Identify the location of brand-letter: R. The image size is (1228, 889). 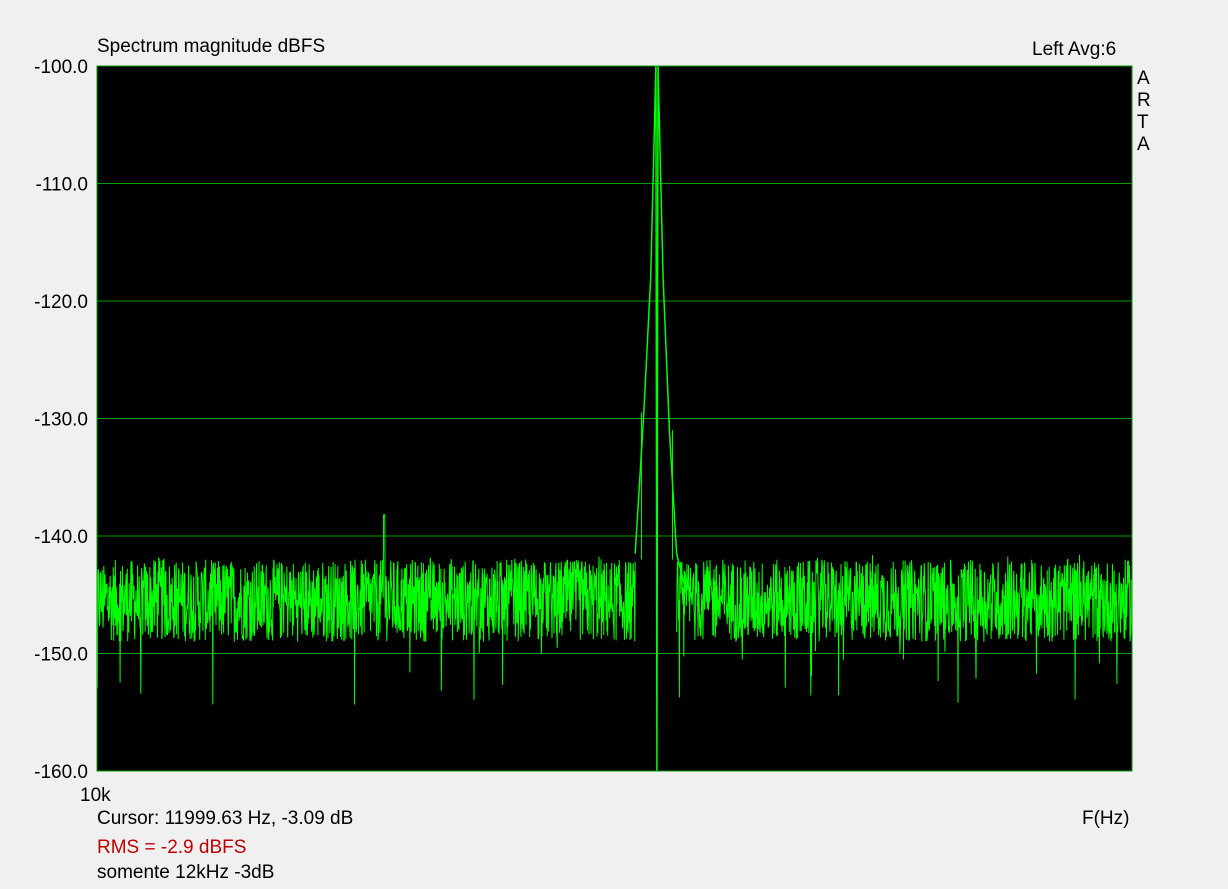
(1144, 100).